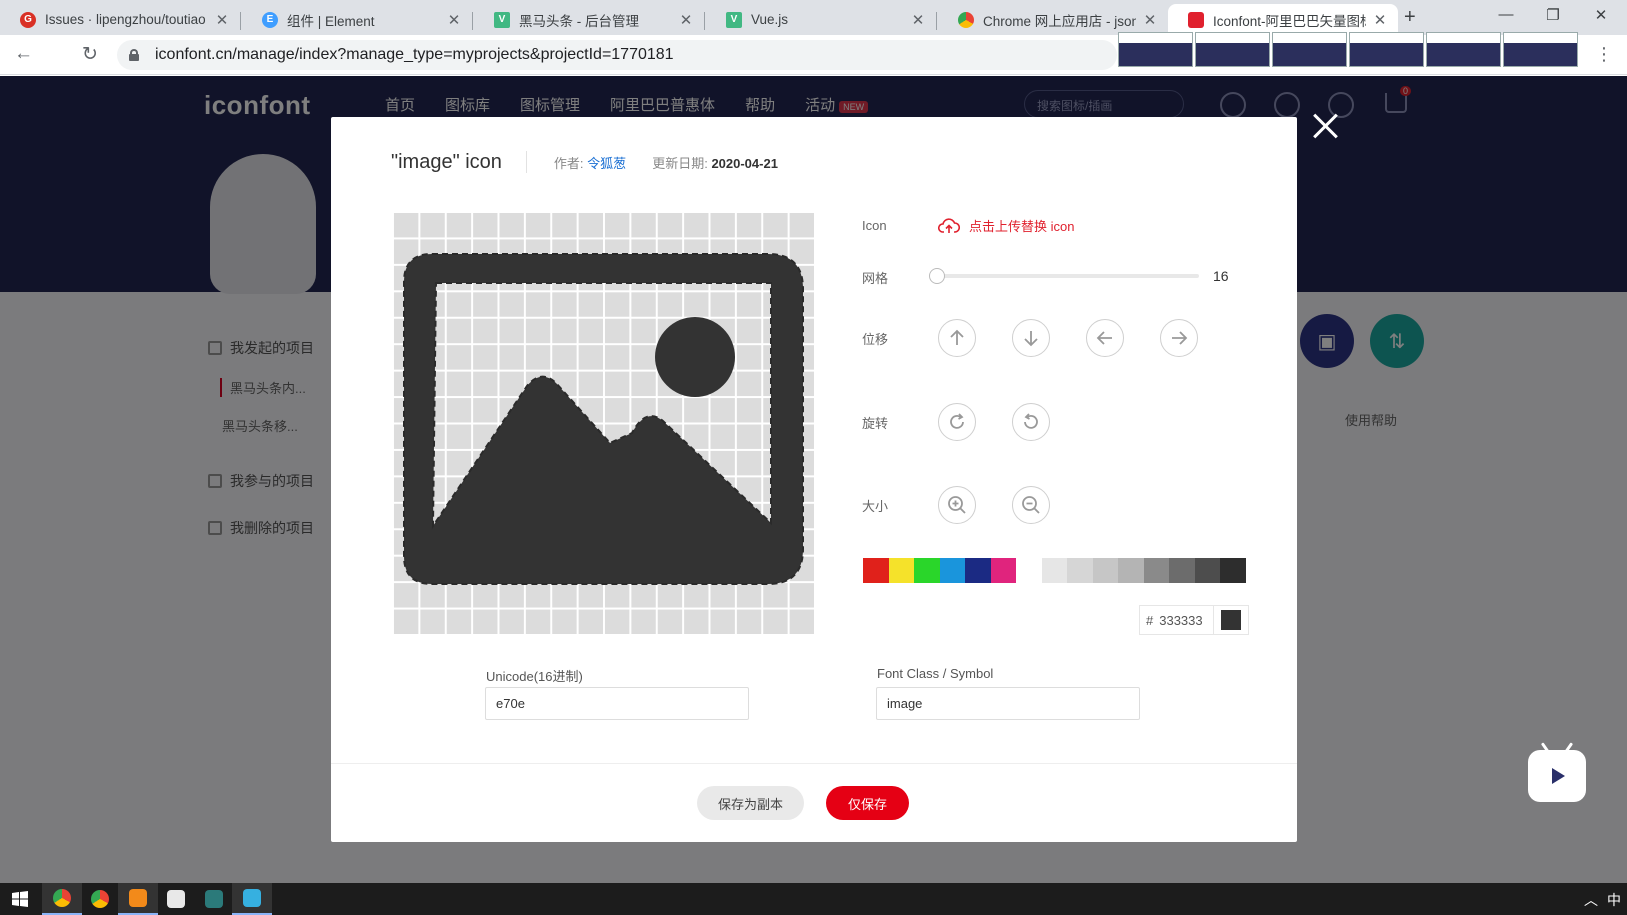  I want to click on zoom-out-icon, so click(1031, 505).